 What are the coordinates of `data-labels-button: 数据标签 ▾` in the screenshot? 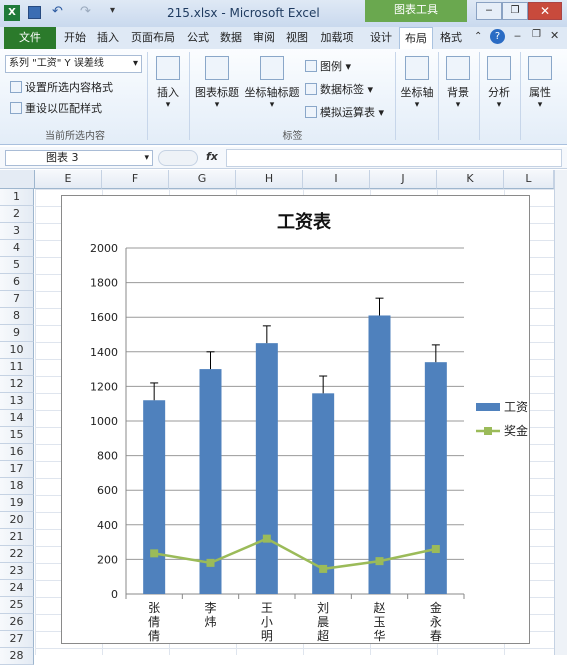 It's located at (339, 89).